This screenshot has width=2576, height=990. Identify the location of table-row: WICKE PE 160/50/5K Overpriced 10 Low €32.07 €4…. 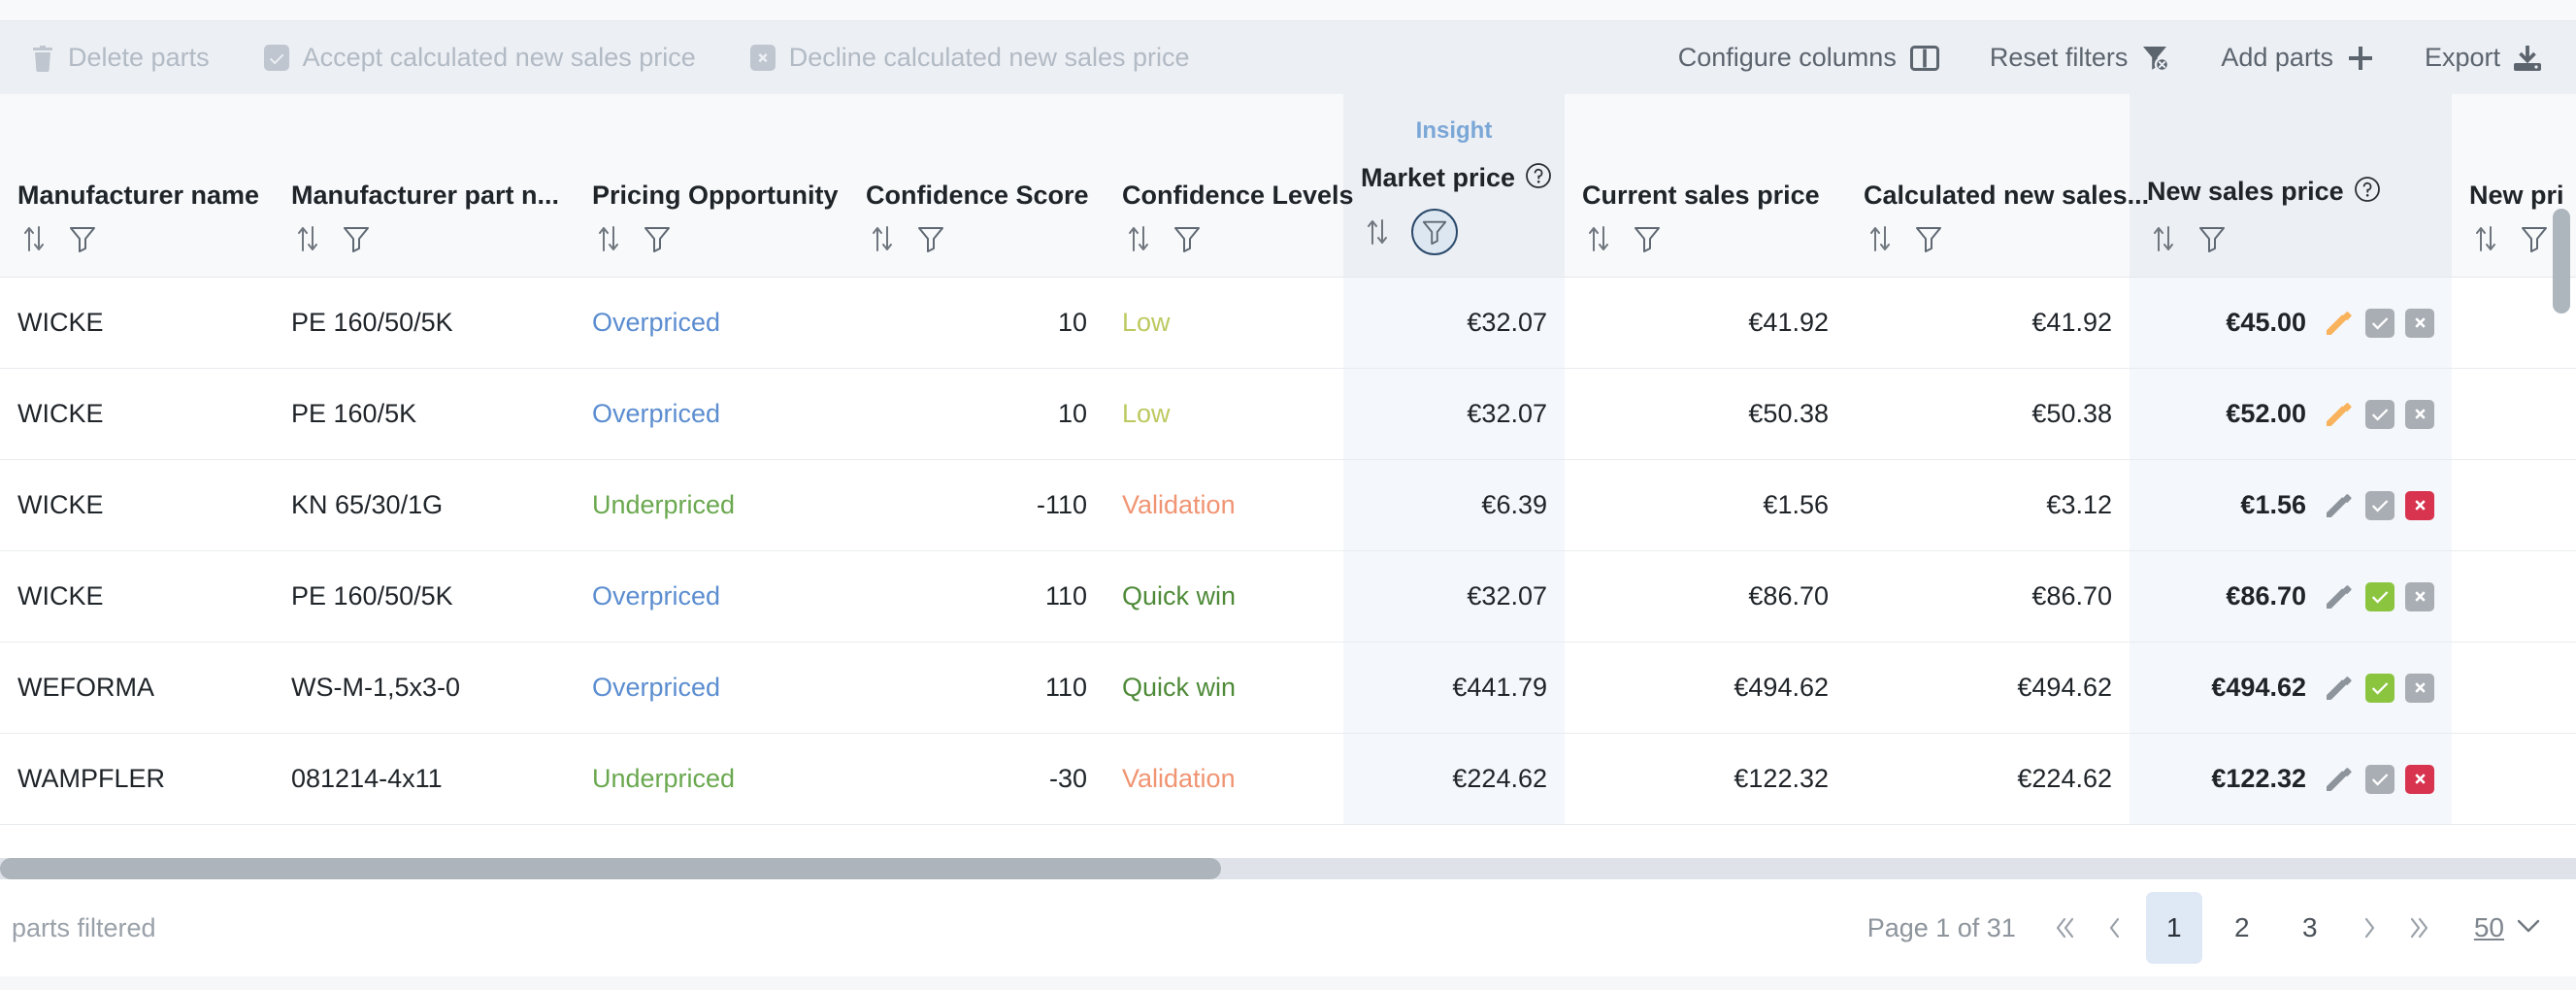
(1288, 323).